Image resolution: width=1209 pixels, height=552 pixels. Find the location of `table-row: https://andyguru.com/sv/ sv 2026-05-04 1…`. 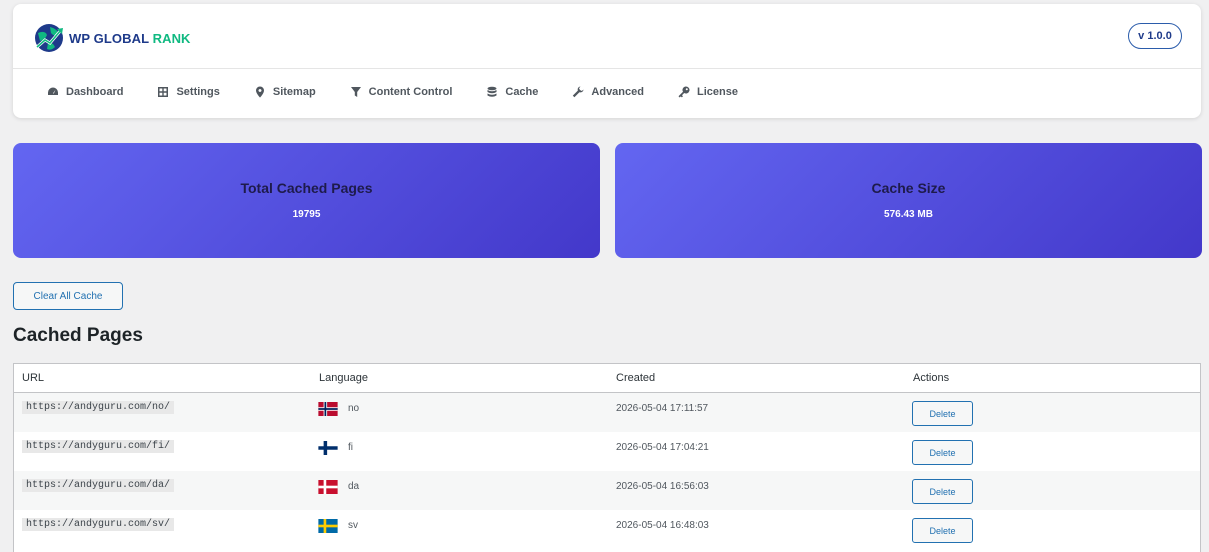

table-row: https://andyguru.com/sv/ sv 2026-05-04 1… is located at coordinates (607, 529).